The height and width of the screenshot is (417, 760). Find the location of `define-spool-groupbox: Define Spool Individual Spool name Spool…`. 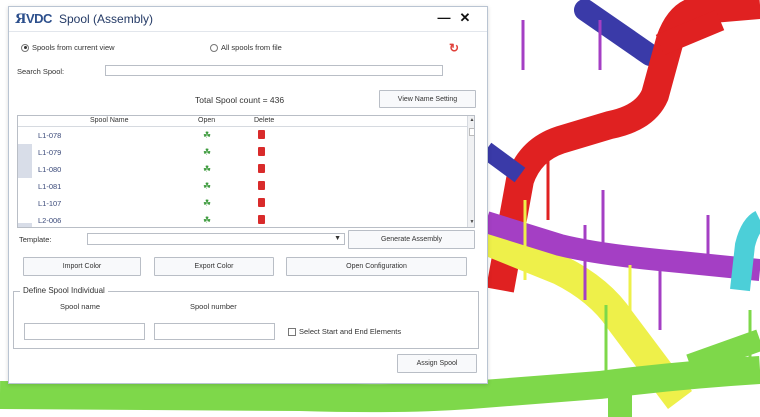

define-spool-groupbox: Define Spool Individual Spool name Spool… is located at coordinates (246, 317).